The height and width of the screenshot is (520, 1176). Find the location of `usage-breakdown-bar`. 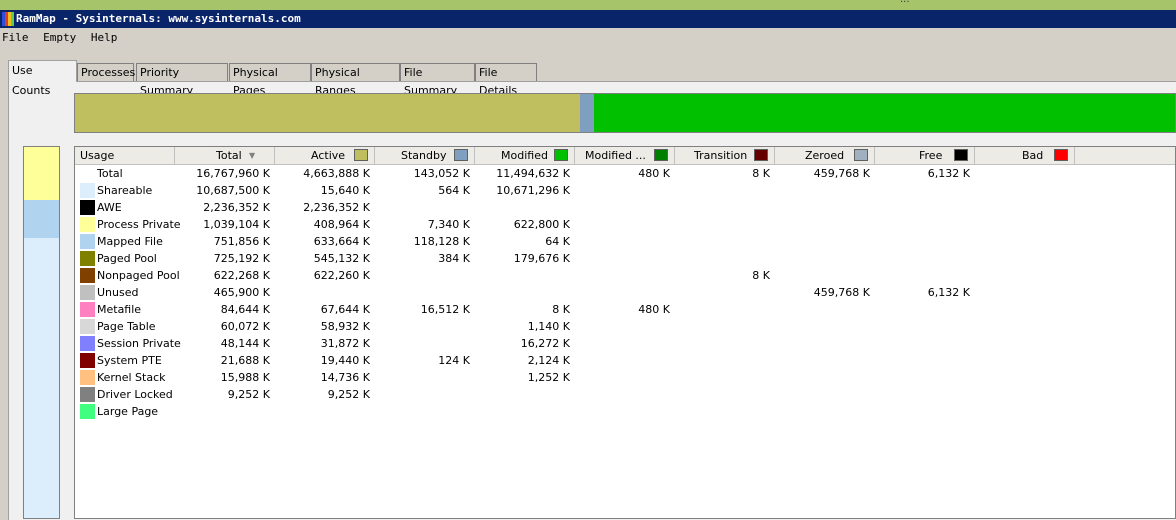

usage-breakdown-bar is located at coordinates (41, 332).